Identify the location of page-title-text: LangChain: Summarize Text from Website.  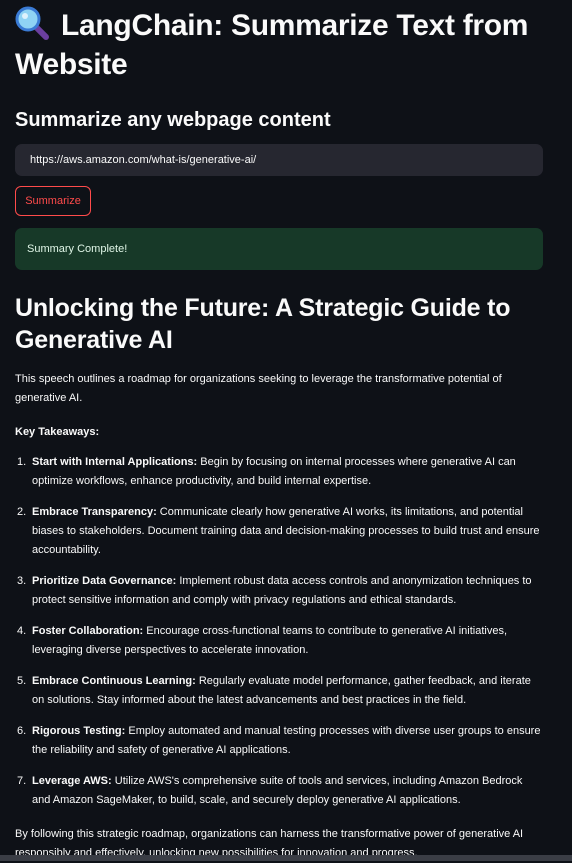
(272, 45).